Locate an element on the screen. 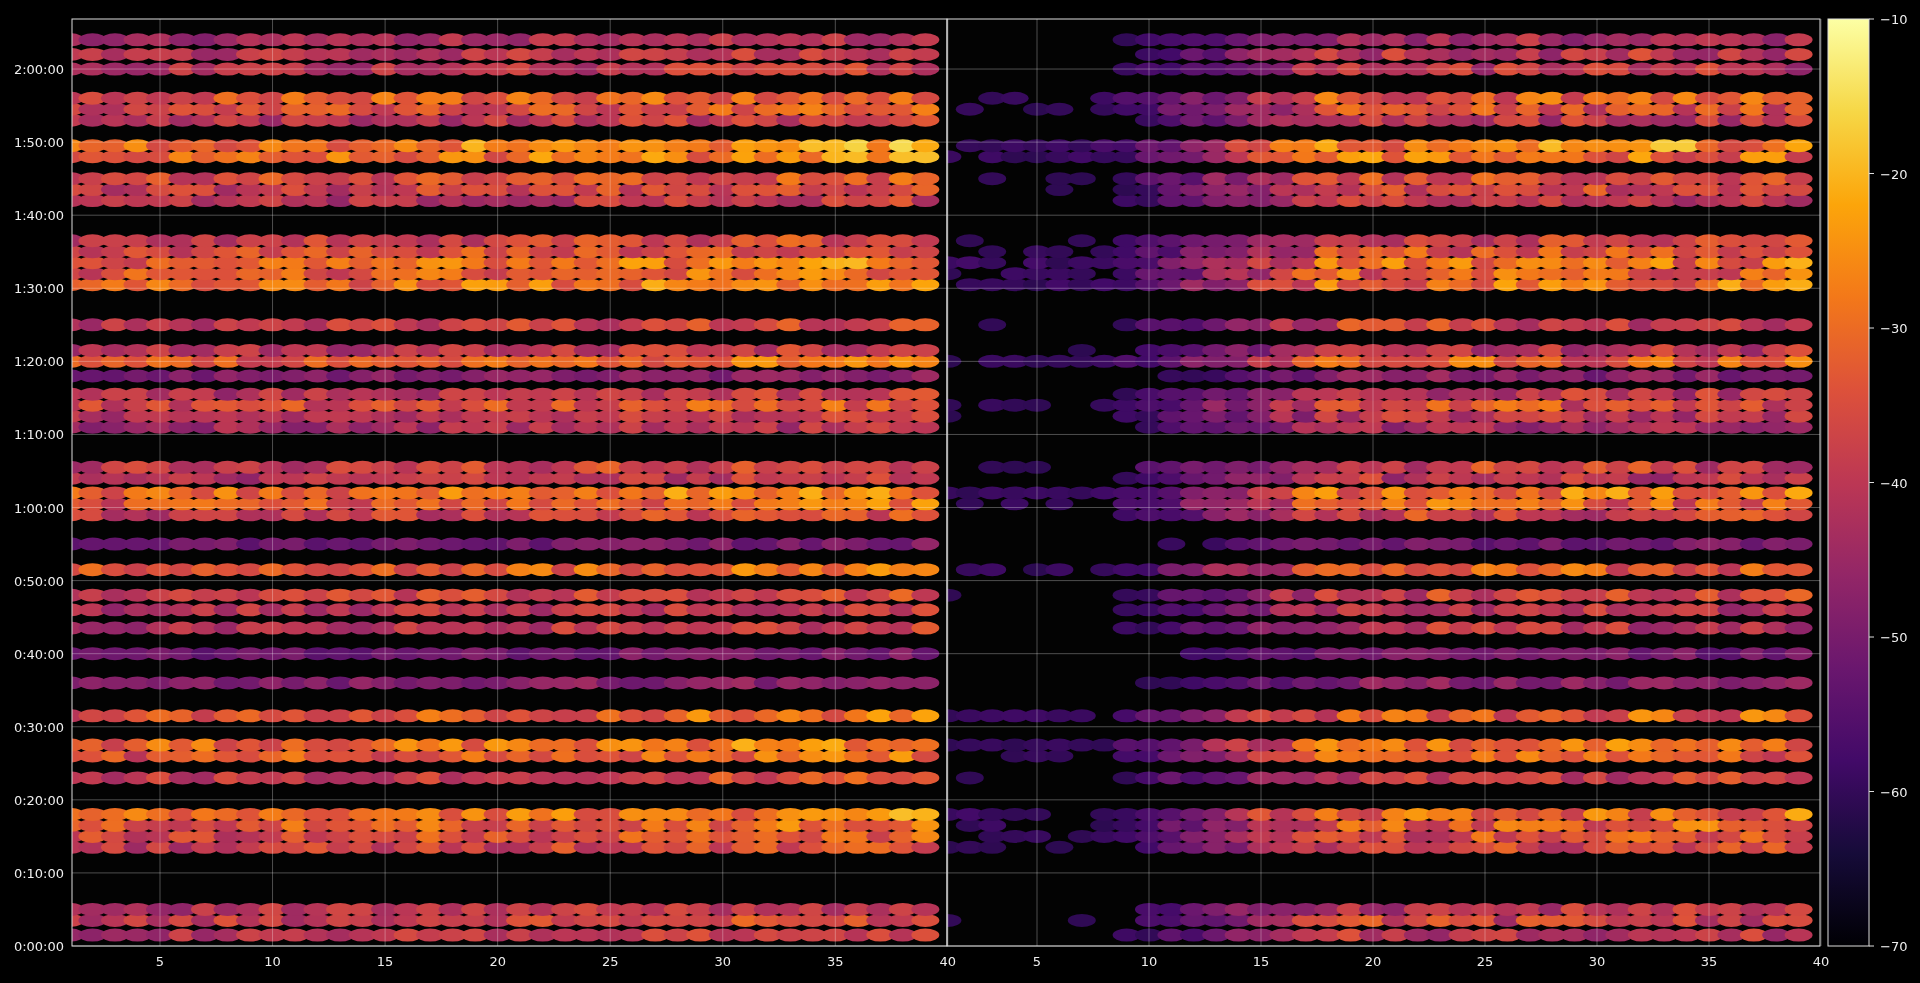  y-axis-label: 1:20:00 is located at coordinates (38, 362).